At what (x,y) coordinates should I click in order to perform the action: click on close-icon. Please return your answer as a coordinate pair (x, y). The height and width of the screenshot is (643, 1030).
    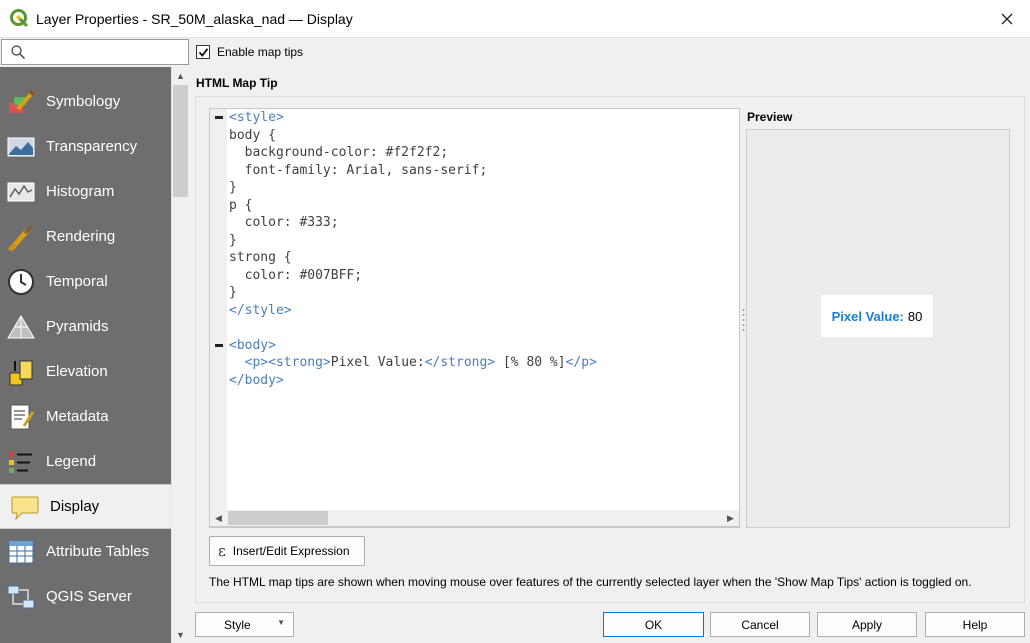
    Looking at the image, I should click on (1007, 19).